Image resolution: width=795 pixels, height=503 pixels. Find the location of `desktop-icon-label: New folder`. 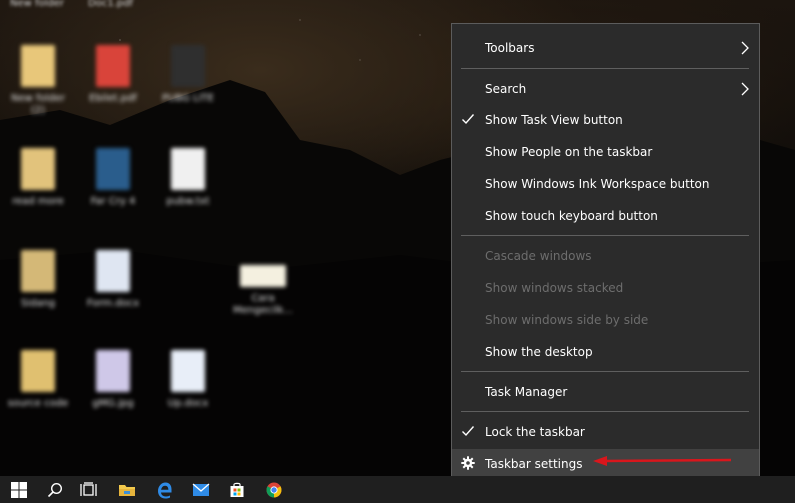

desktop-icon-label: New folder is located at coordinates (38, 98).